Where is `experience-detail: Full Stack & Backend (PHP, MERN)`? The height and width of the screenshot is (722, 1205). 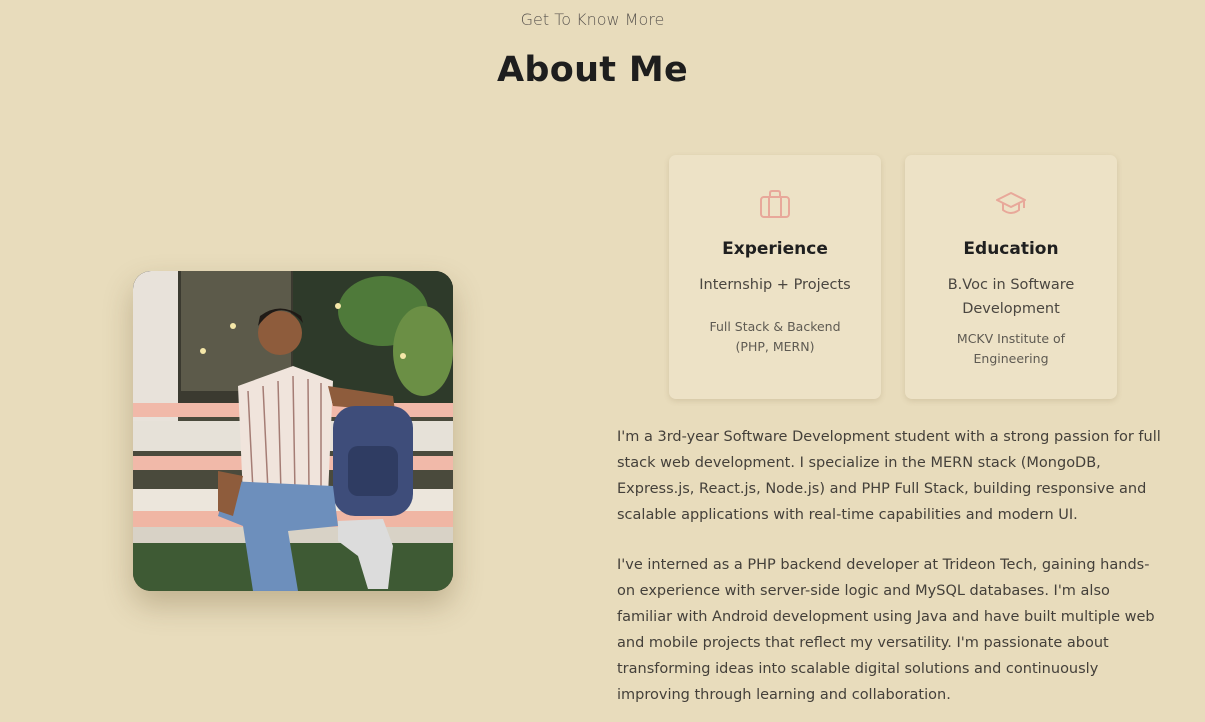
experience-detail: Full Stack & Backend (PHP, MERN) is located at coordinates (775, 336).